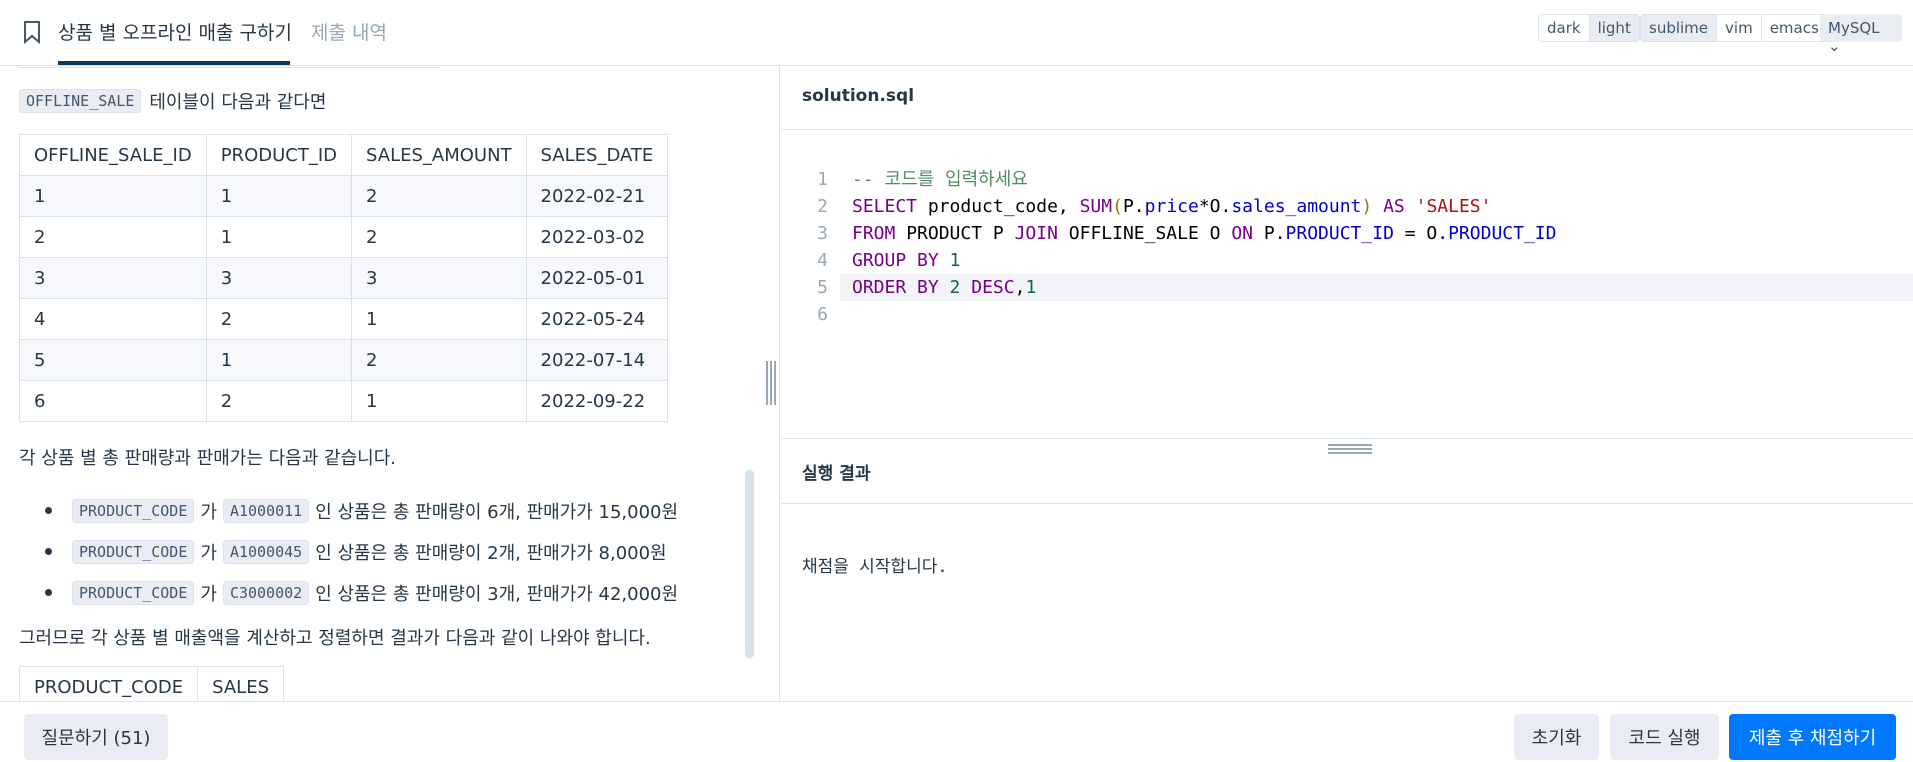 The width and height of the screenshot is (1913, 762). I want to click on theme-toggle: dark light, so click(1589, 28).